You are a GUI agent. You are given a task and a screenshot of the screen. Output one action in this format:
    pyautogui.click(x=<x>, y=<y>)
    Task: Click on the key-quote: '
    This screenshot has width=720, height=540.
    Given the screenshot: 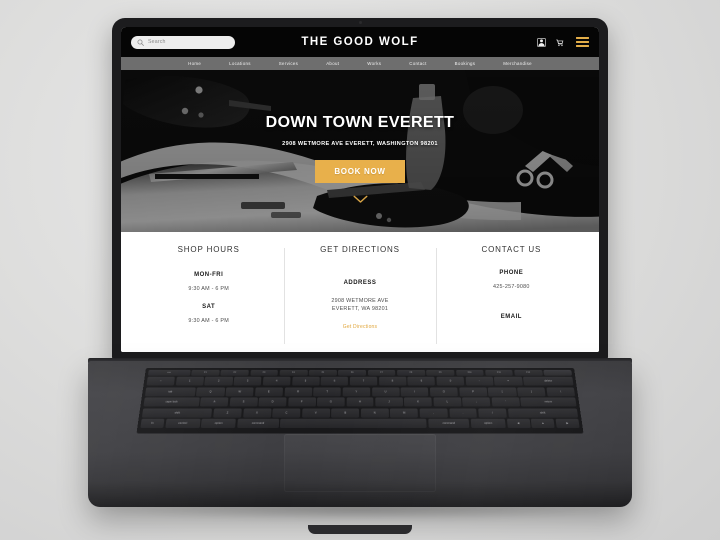 What is the action you would take?
    pyautogui.click(x=505, y=402)
    